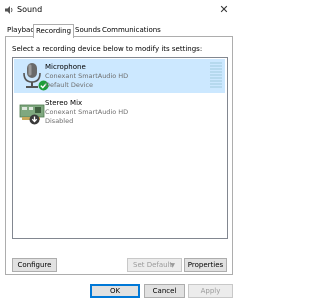 The height and width of the screenshot is (300, 320). I want to click on disabled-arrow-icon, so click(34, 119).